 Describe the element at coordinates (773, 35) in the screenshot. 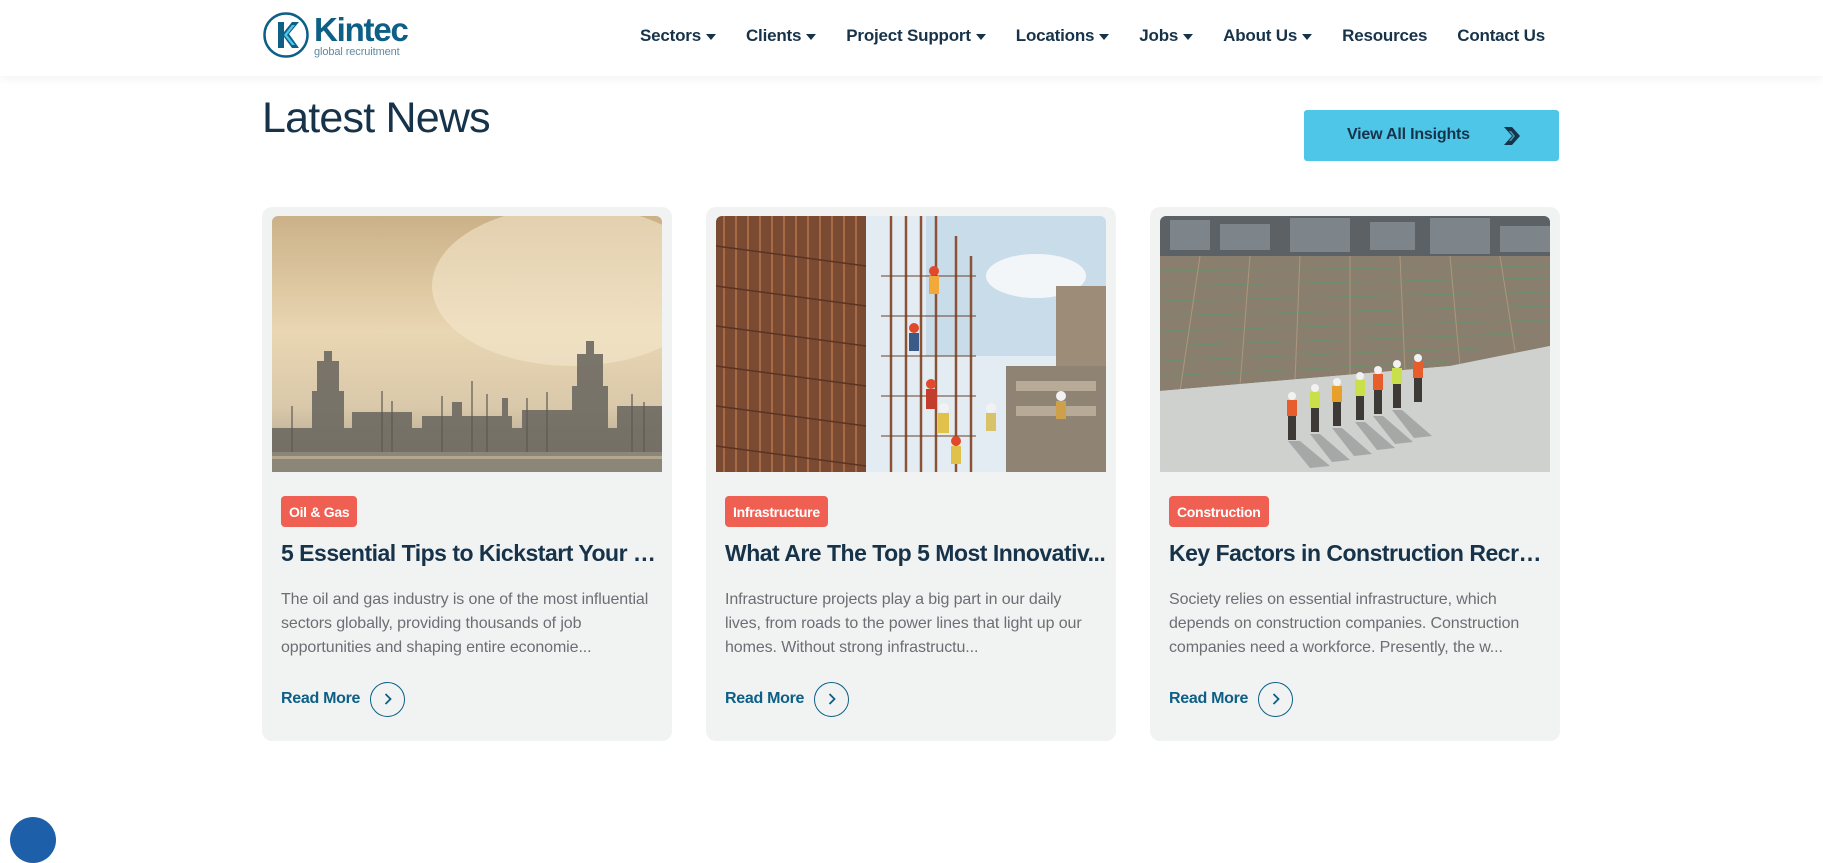

I see `nav-label: Clients` at that location.